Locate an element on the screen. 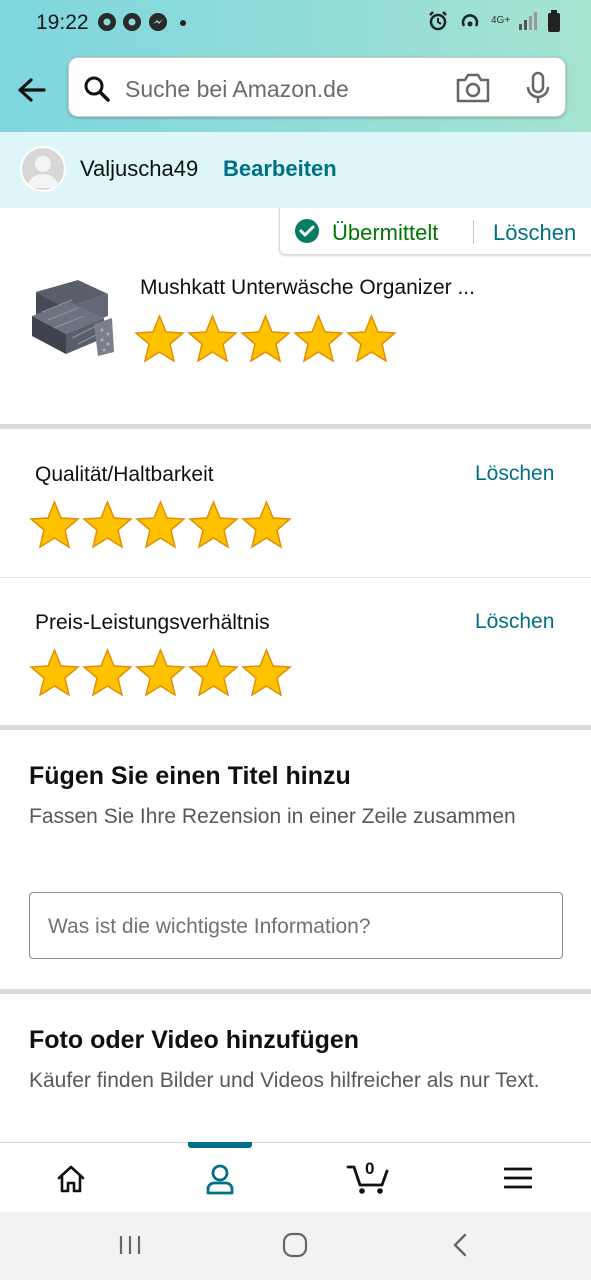  microphone-icon is located at coordinates (538, 88).